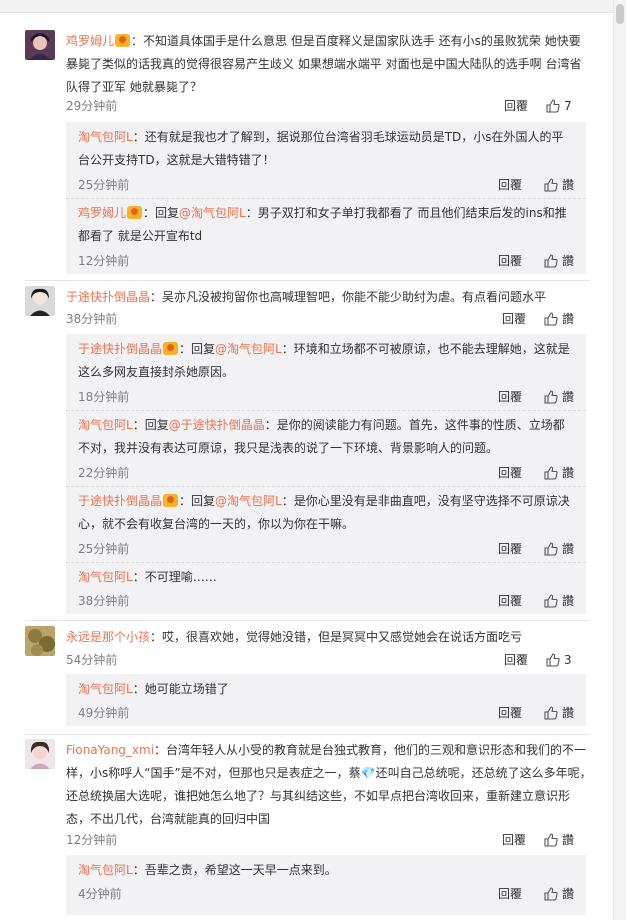  Describe the element at coordinates (620, 14) in the screenshot. I see `scrollbar-thumb` at that location.